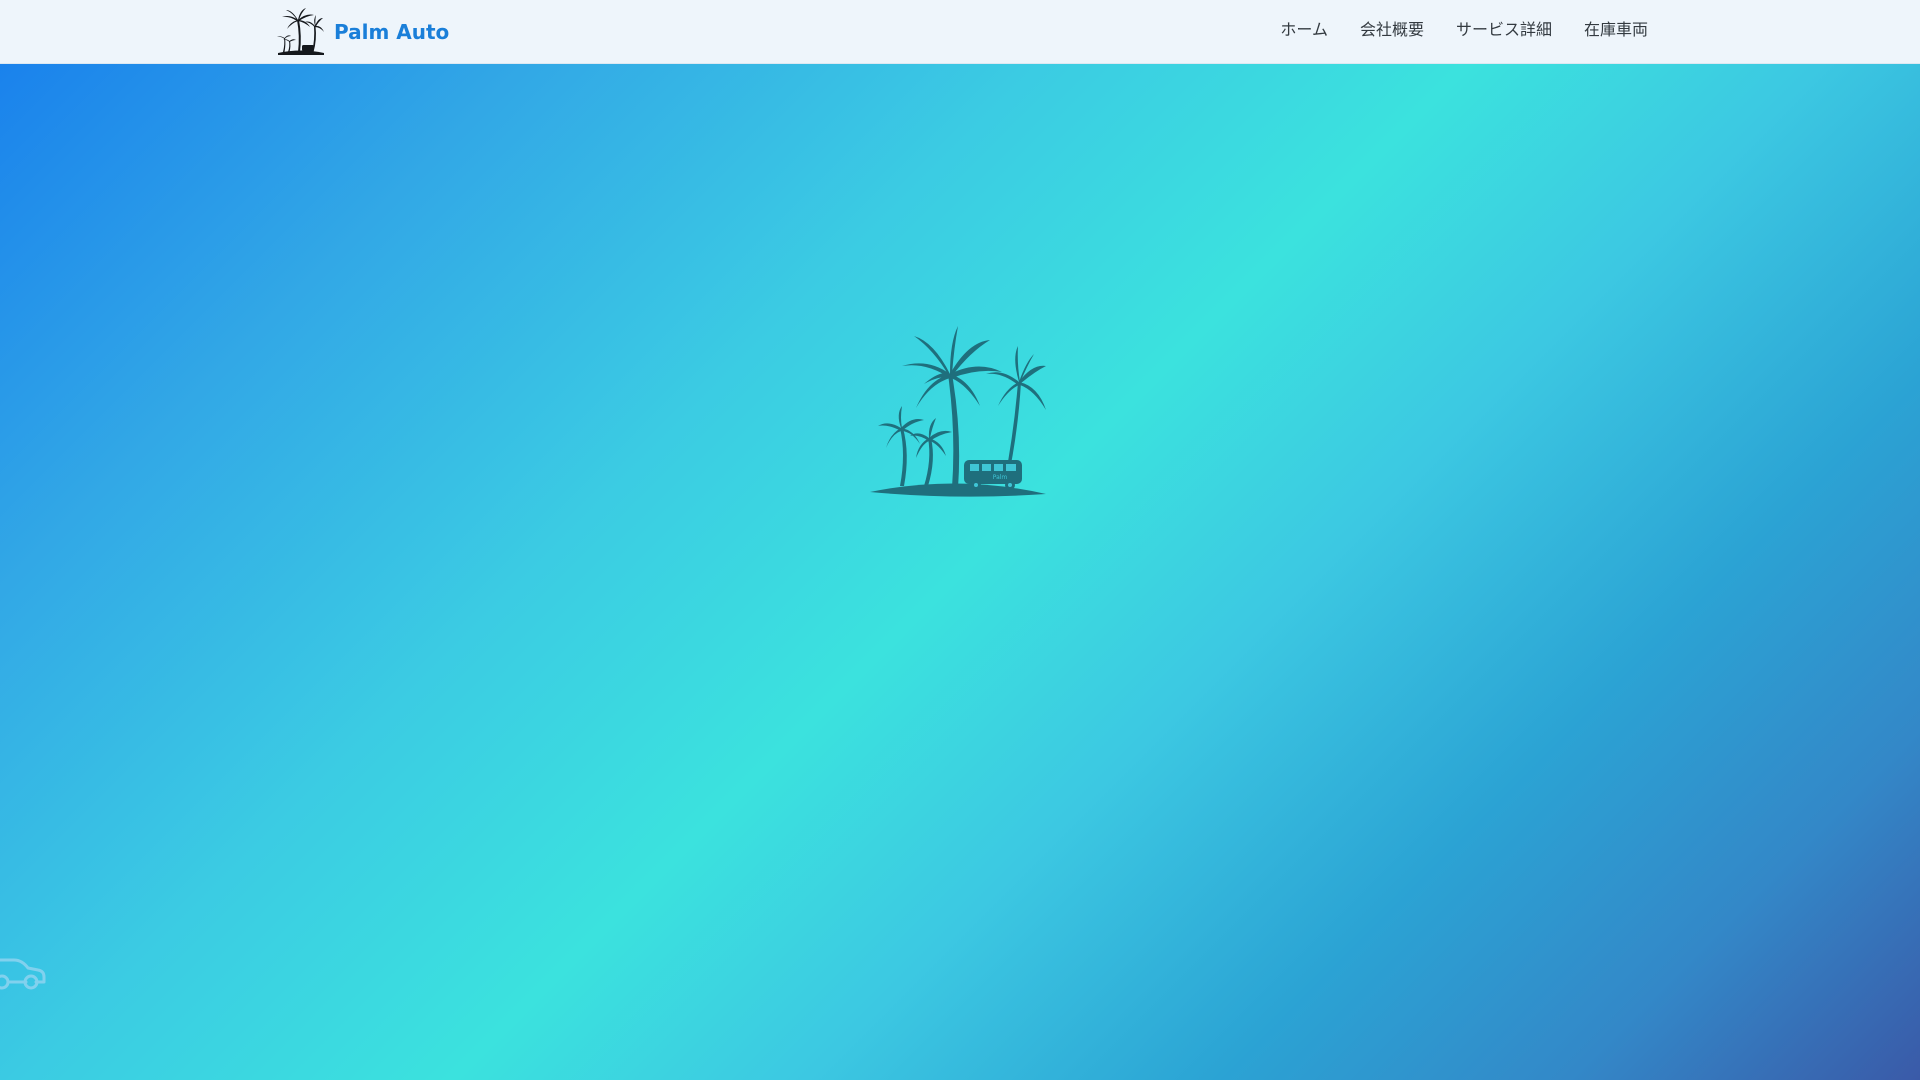  I want to click on nav-item-inventory: 在庫車両, so click(1616, 28).